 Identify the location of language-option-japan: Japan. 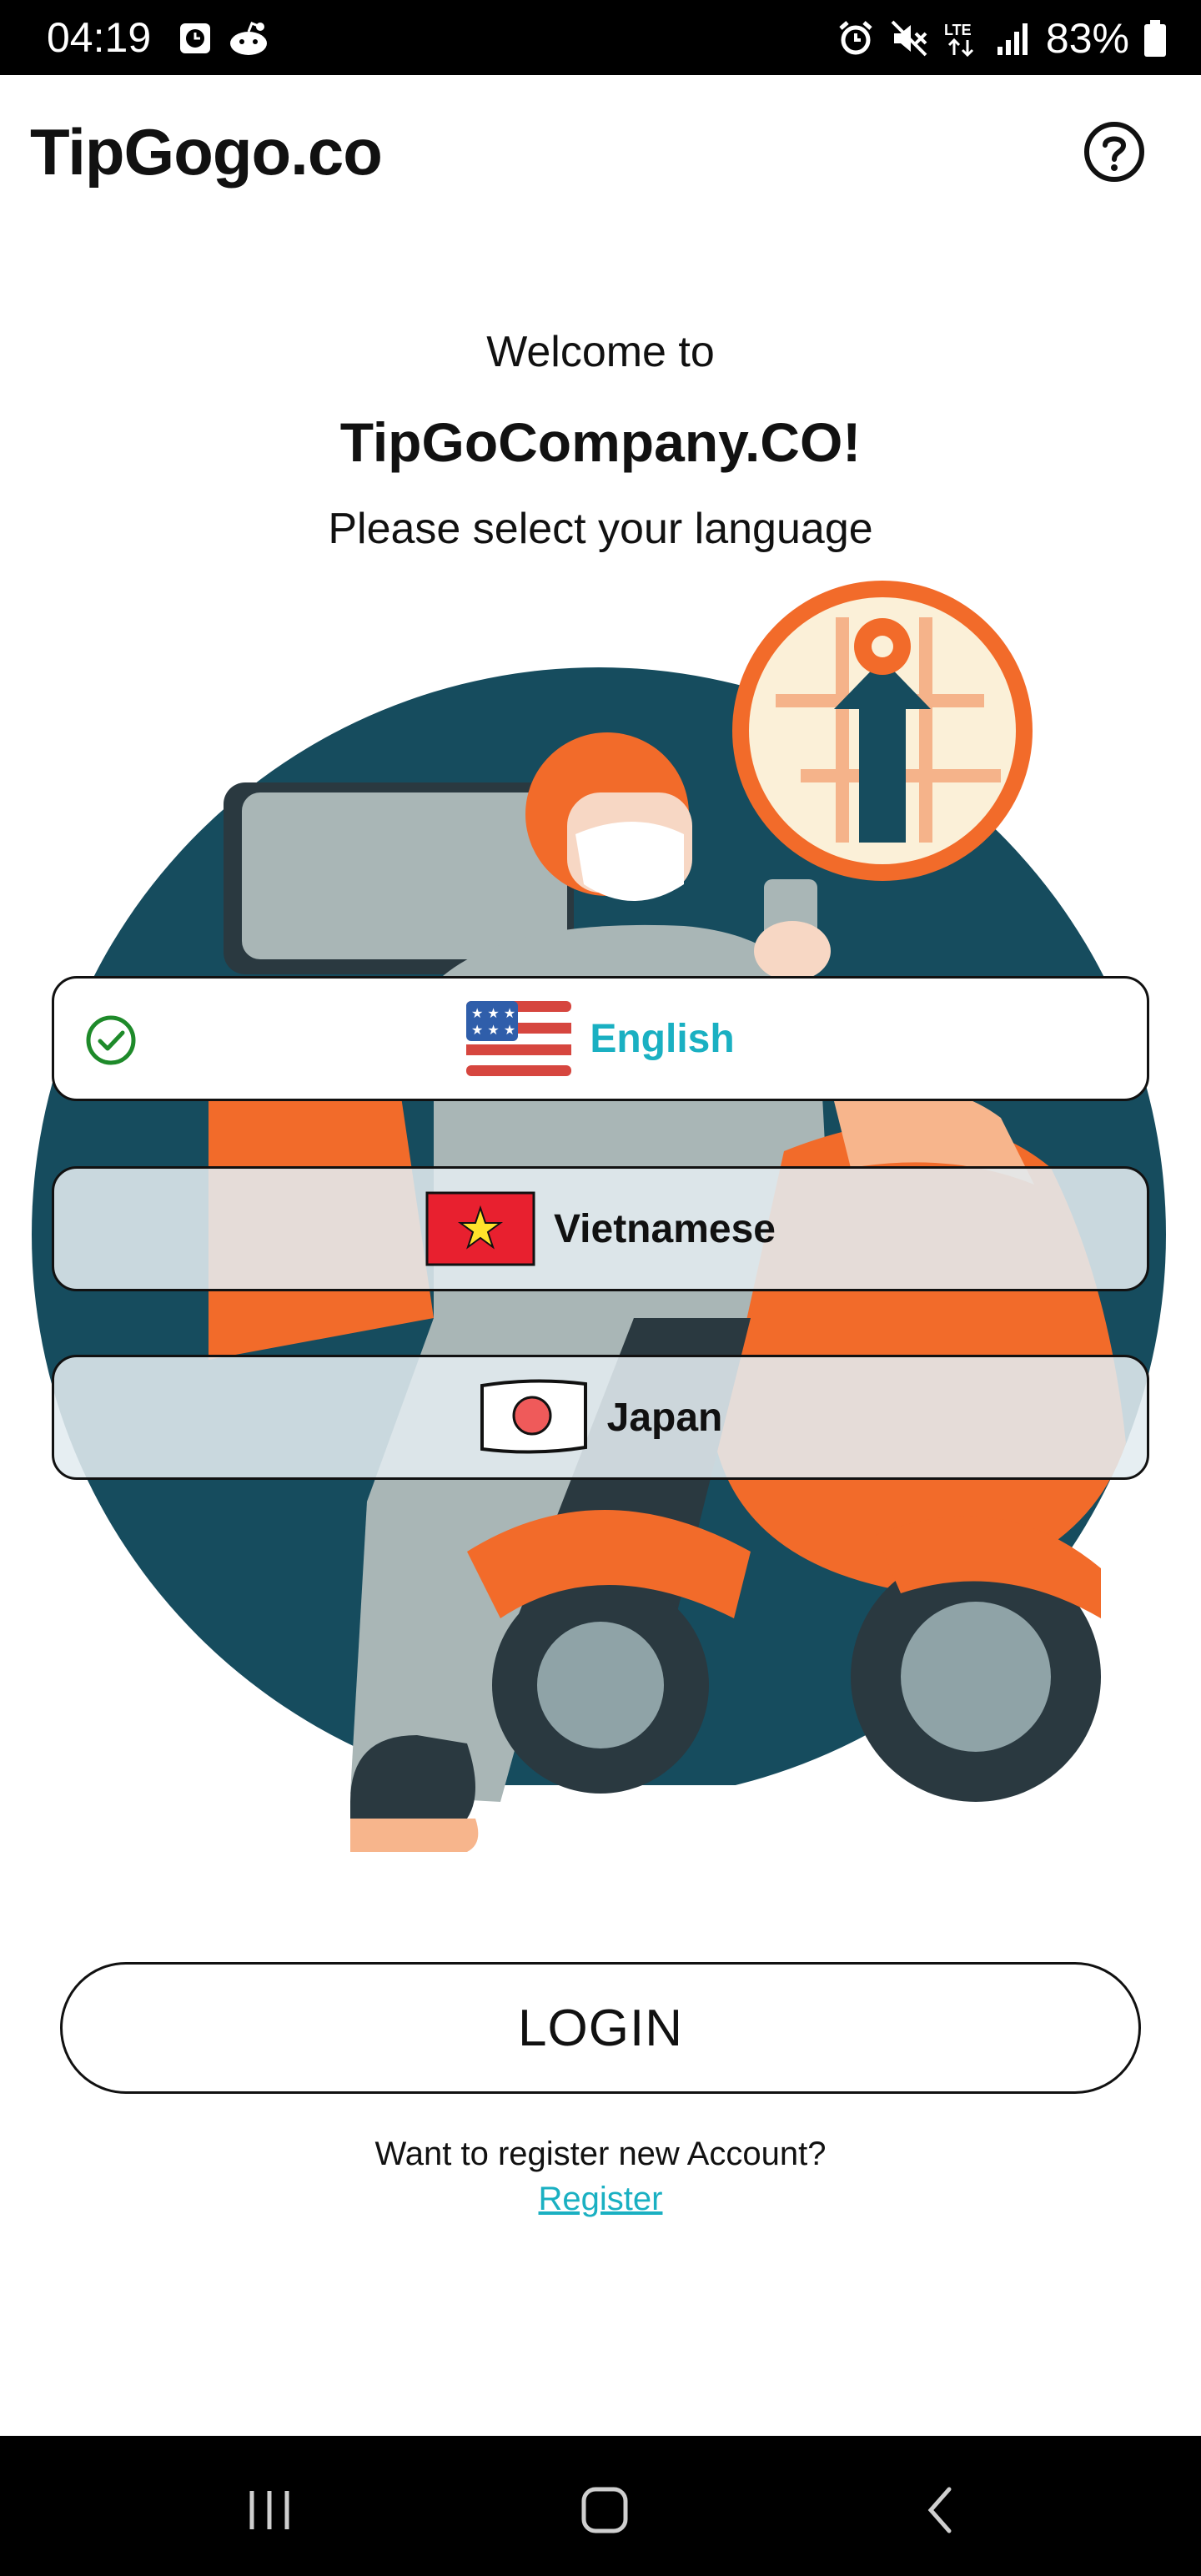
(601, 1417).